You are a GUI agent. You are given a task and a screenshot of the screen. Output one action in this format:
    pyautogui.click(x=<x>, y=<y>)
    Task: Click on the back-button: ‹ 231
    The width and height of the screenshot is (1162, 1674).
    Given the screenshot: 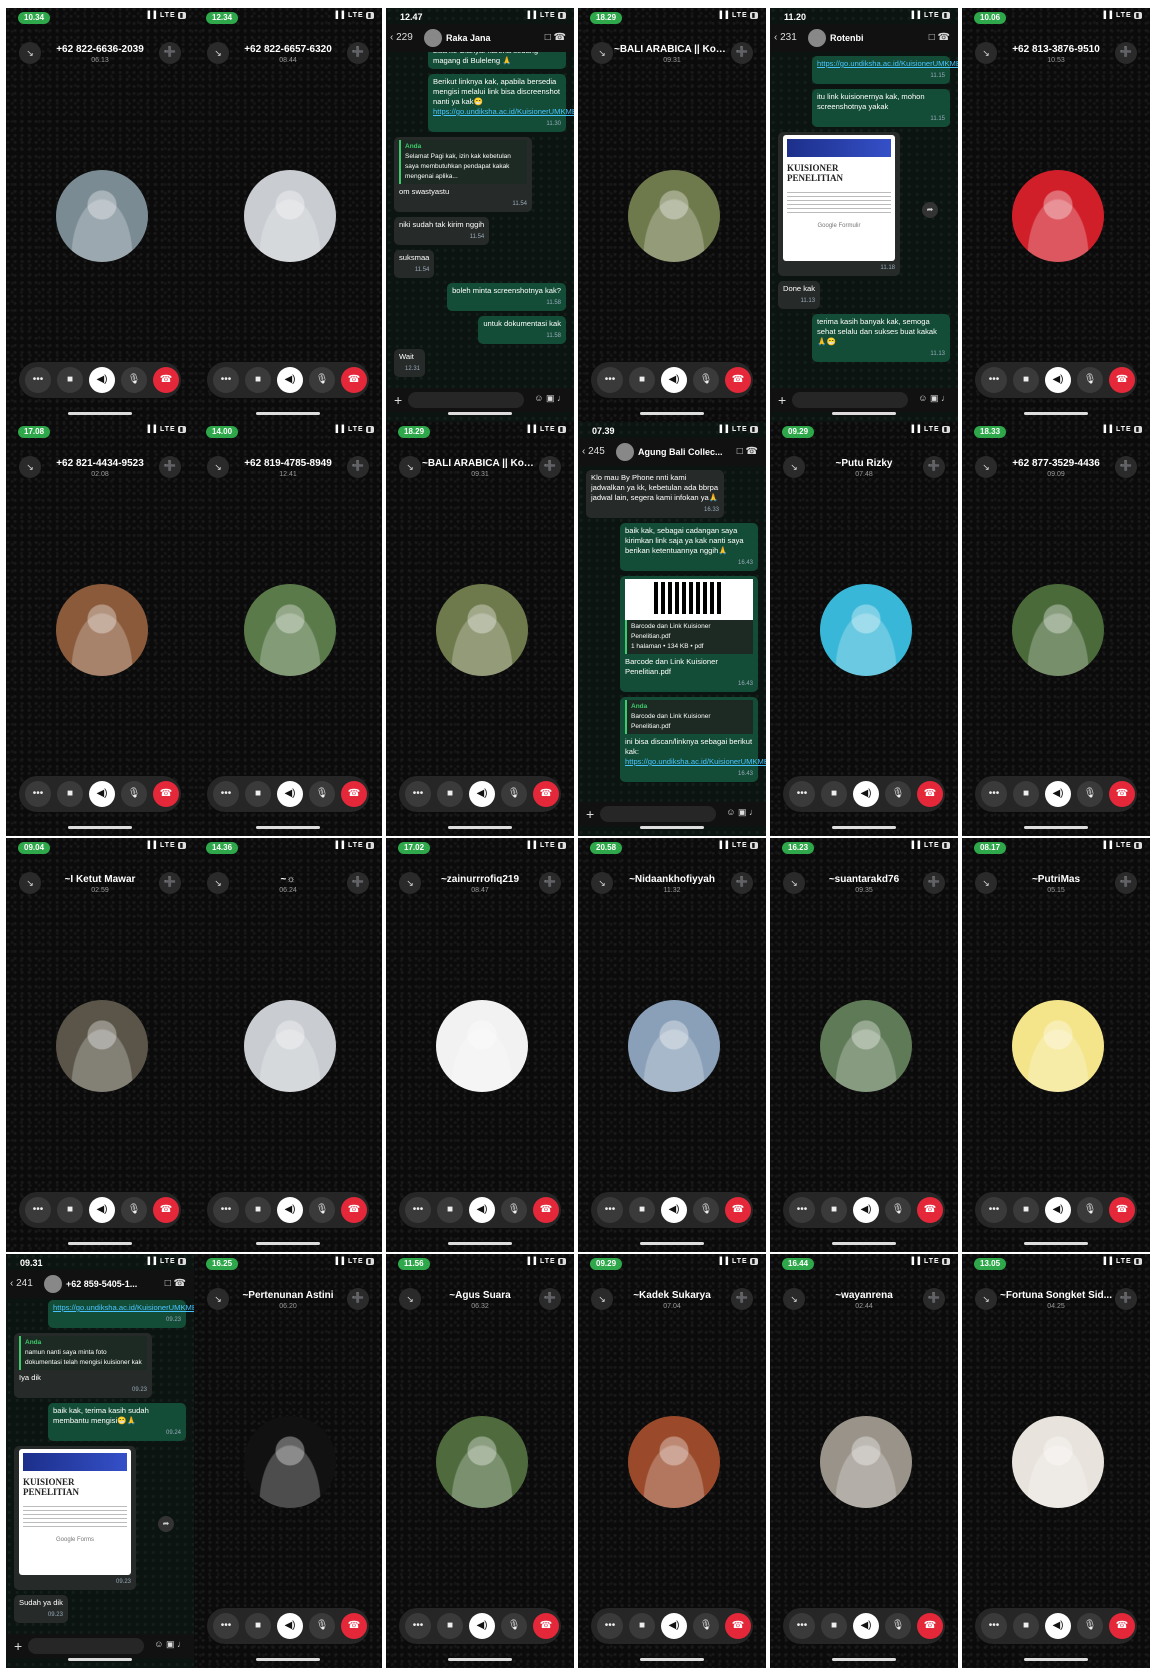 What is the action you would take?
    pyautogui.click(x=785, y=37)
    